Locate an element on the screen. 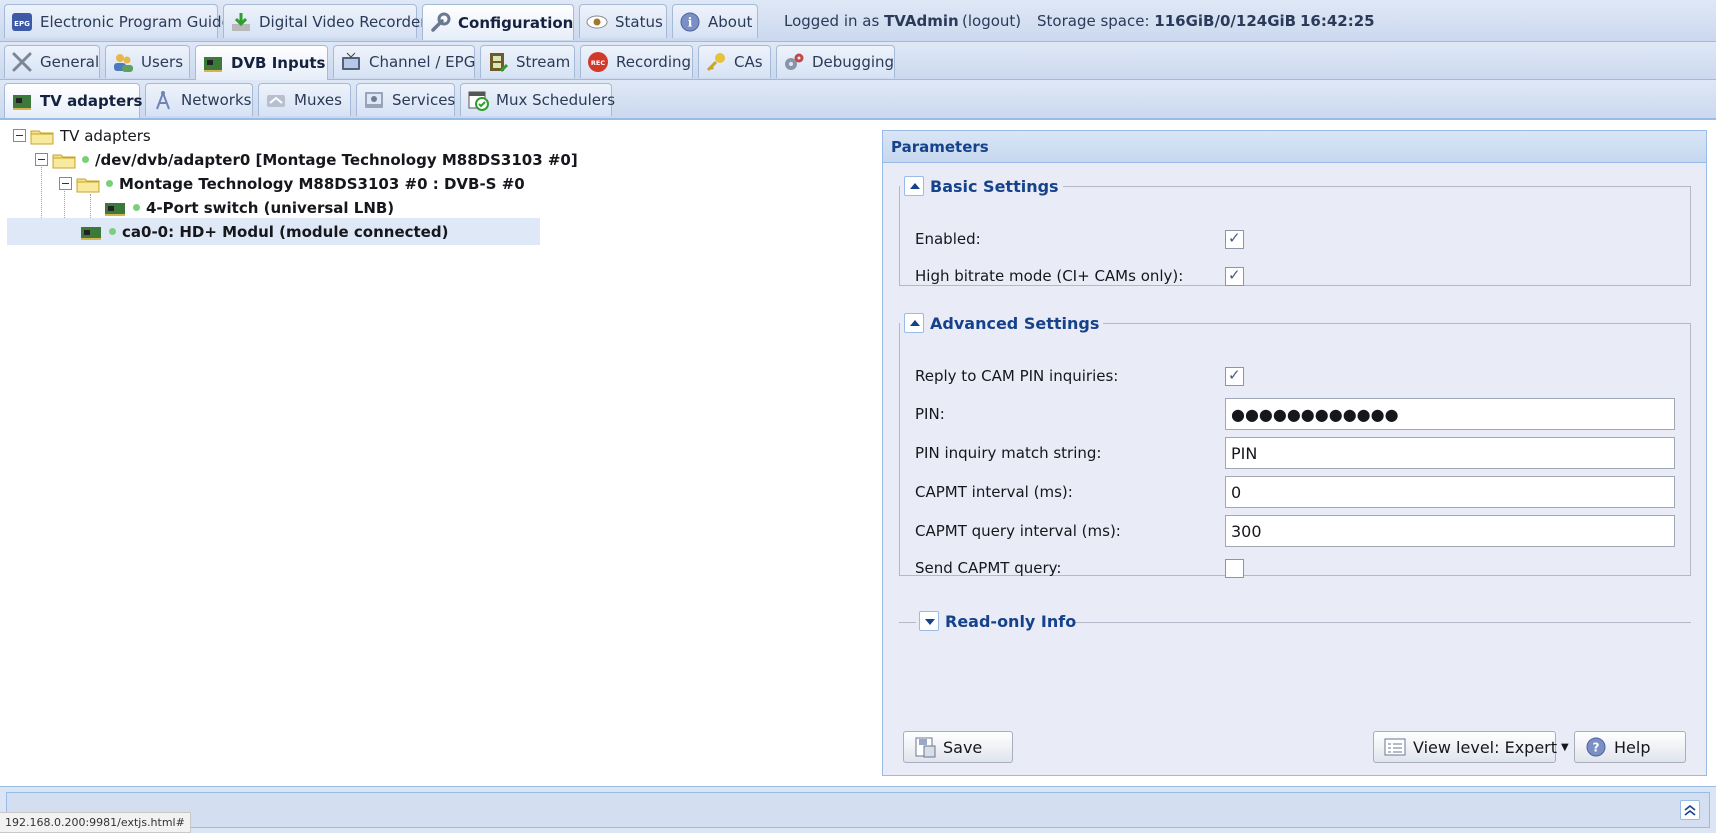  send-capmt-row: Send CAPMT query: is located at coordinates (1079, 568).